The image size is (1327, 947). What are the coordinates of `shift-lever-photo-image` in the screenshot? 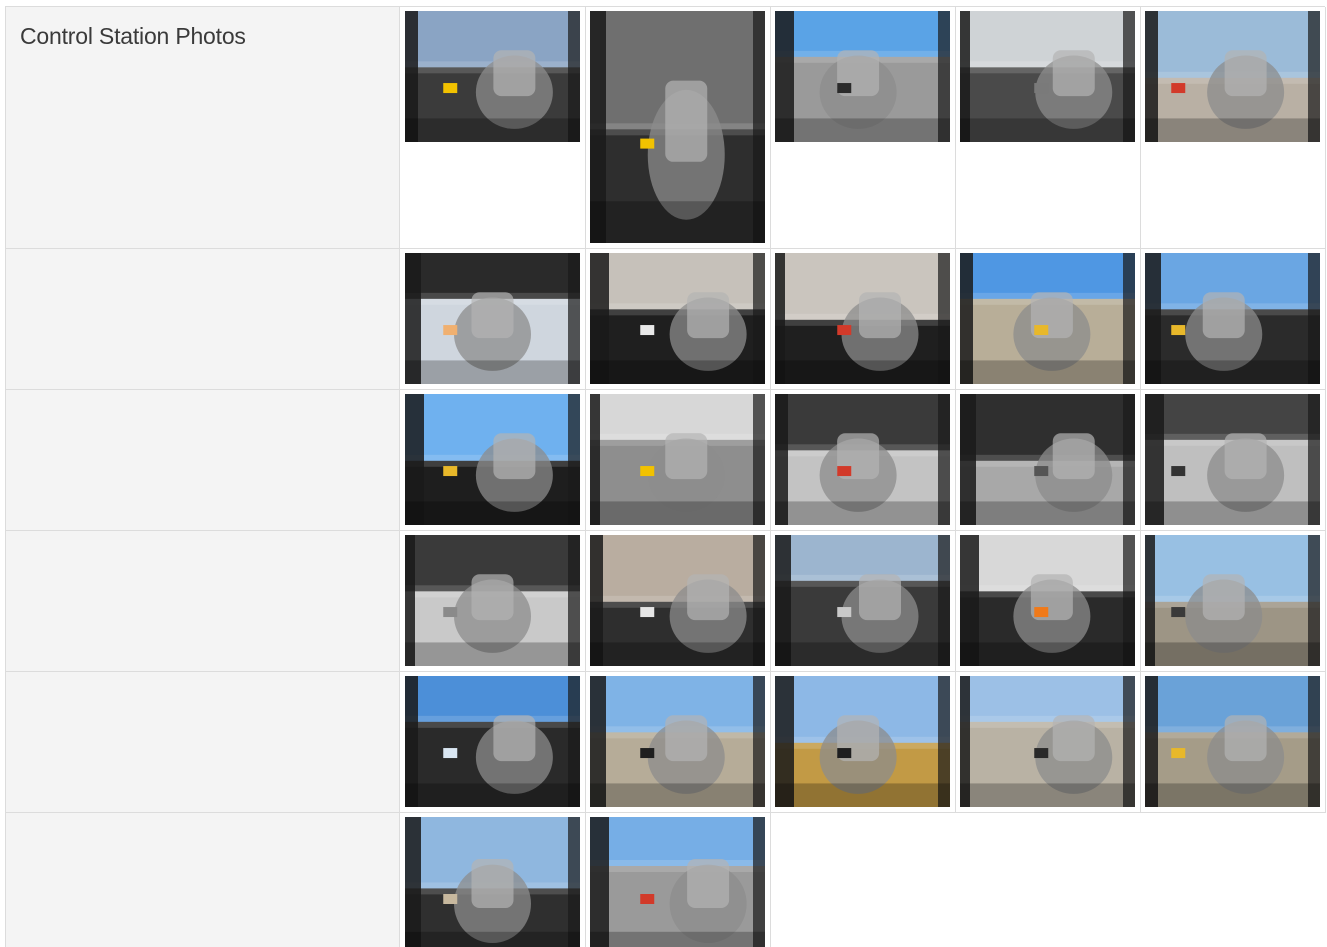 It's located at (1047, 459).